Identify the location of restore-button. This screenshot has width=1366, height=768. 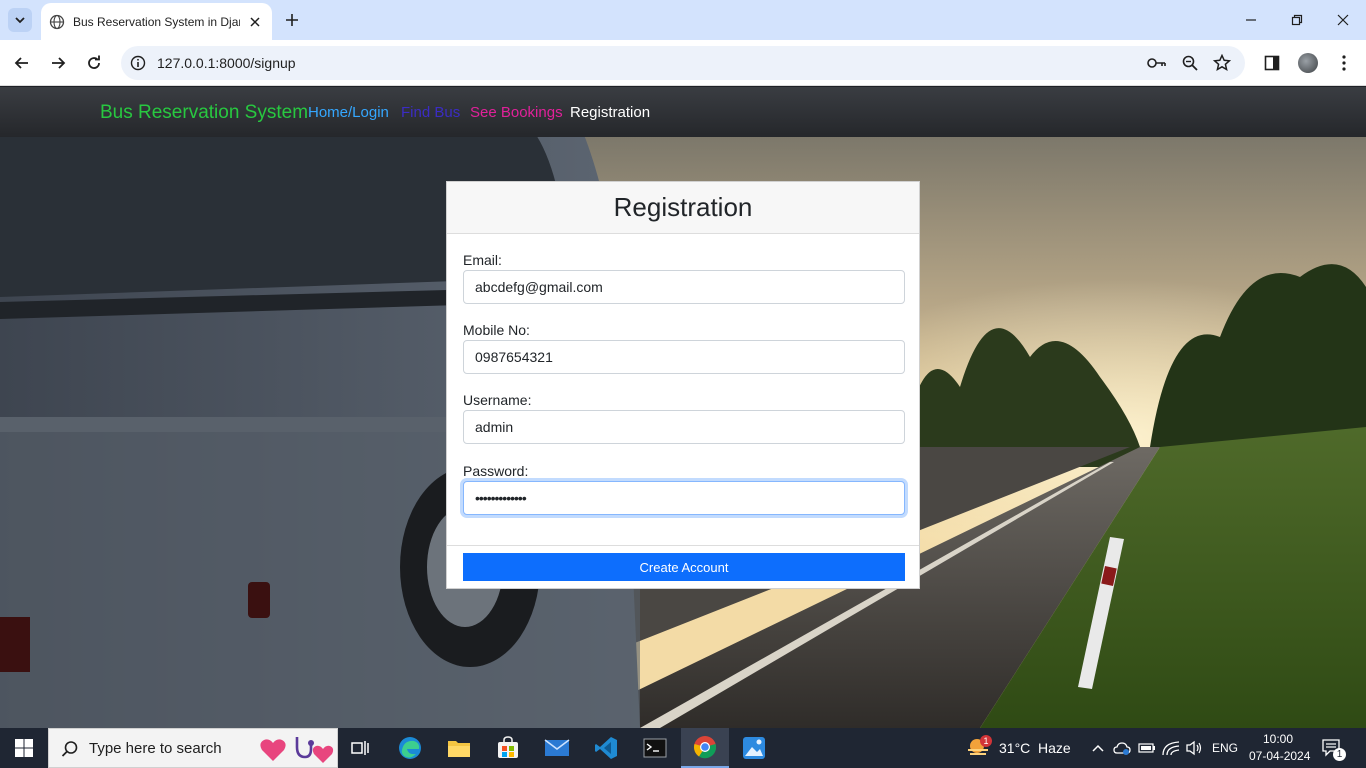
(1297, 20).